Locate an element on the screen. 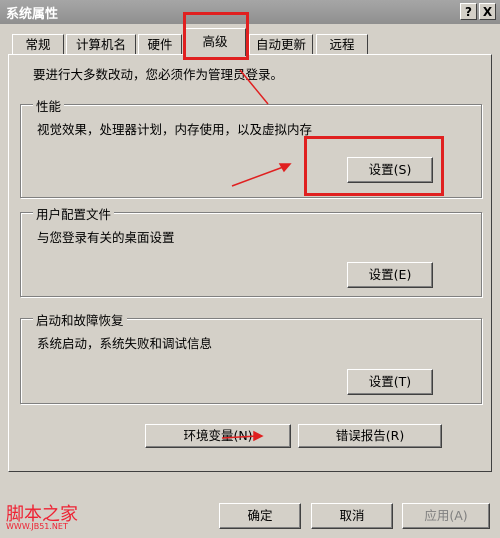 This screenshot has width=500, height=538. tab-general: 常规 is located at coordinates (38, 44).